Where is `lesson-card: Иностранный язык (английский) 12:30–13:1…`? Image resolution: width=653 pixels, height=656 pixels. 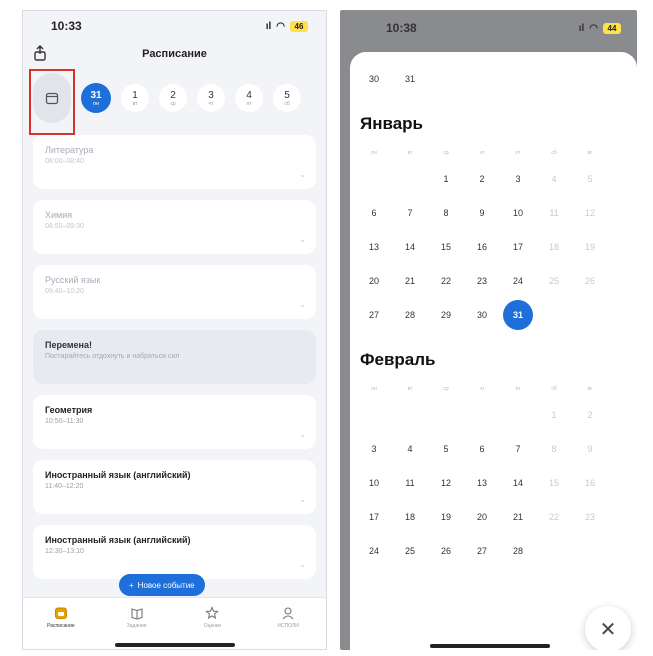
lesson-card: Иностранный язык (английский) 12:30–13:1… is located at coordinates (174, 552).